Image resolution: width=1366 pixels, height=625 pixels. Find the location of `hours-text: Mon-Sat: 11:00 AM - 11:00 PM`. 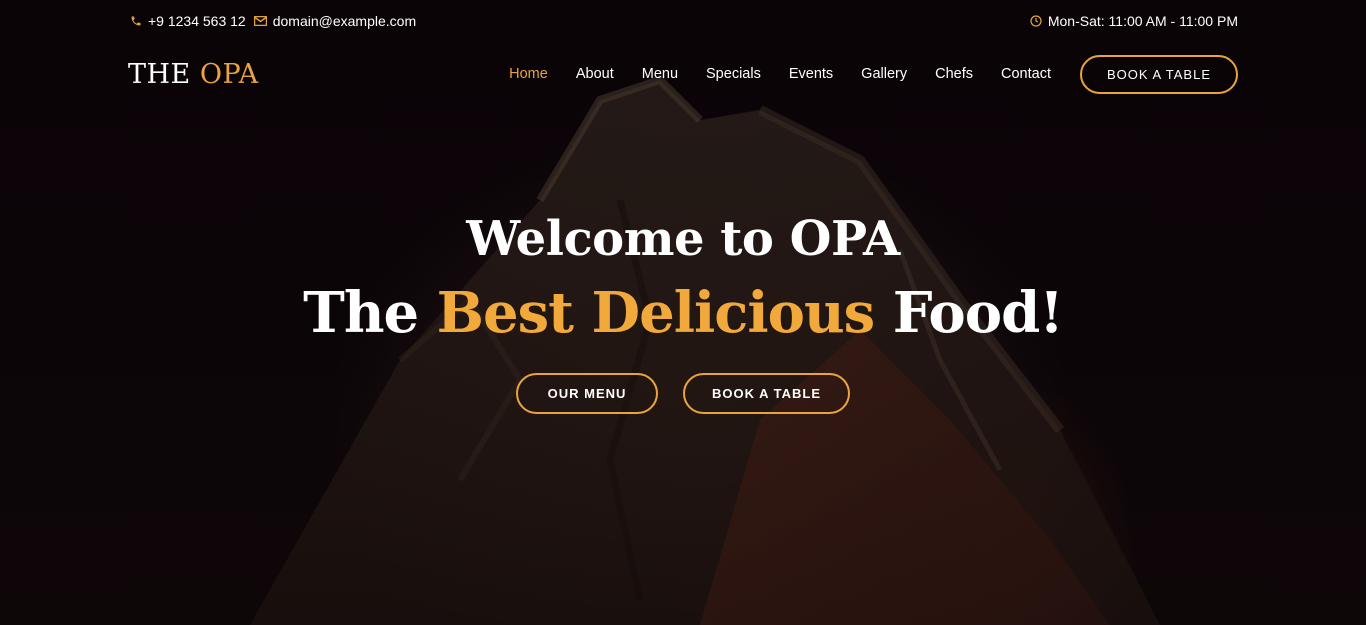

hours-text: Mon-Sat: 11:00 AM - 11:00 PM is located at coordinates (1142, 21).